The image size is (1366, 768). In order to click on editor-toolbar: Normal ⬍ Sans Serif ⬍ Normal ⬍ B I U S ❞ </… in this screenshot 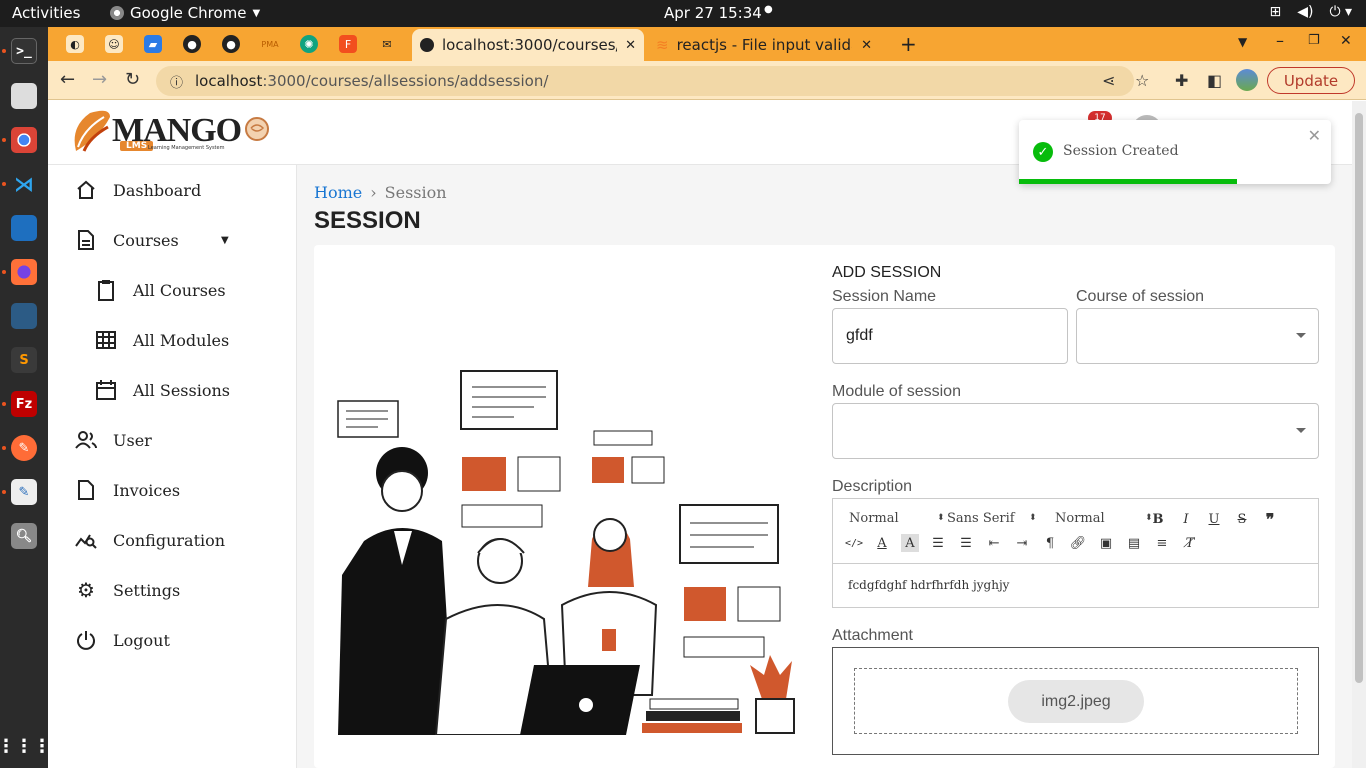, I will do `click(1075, 531)`.